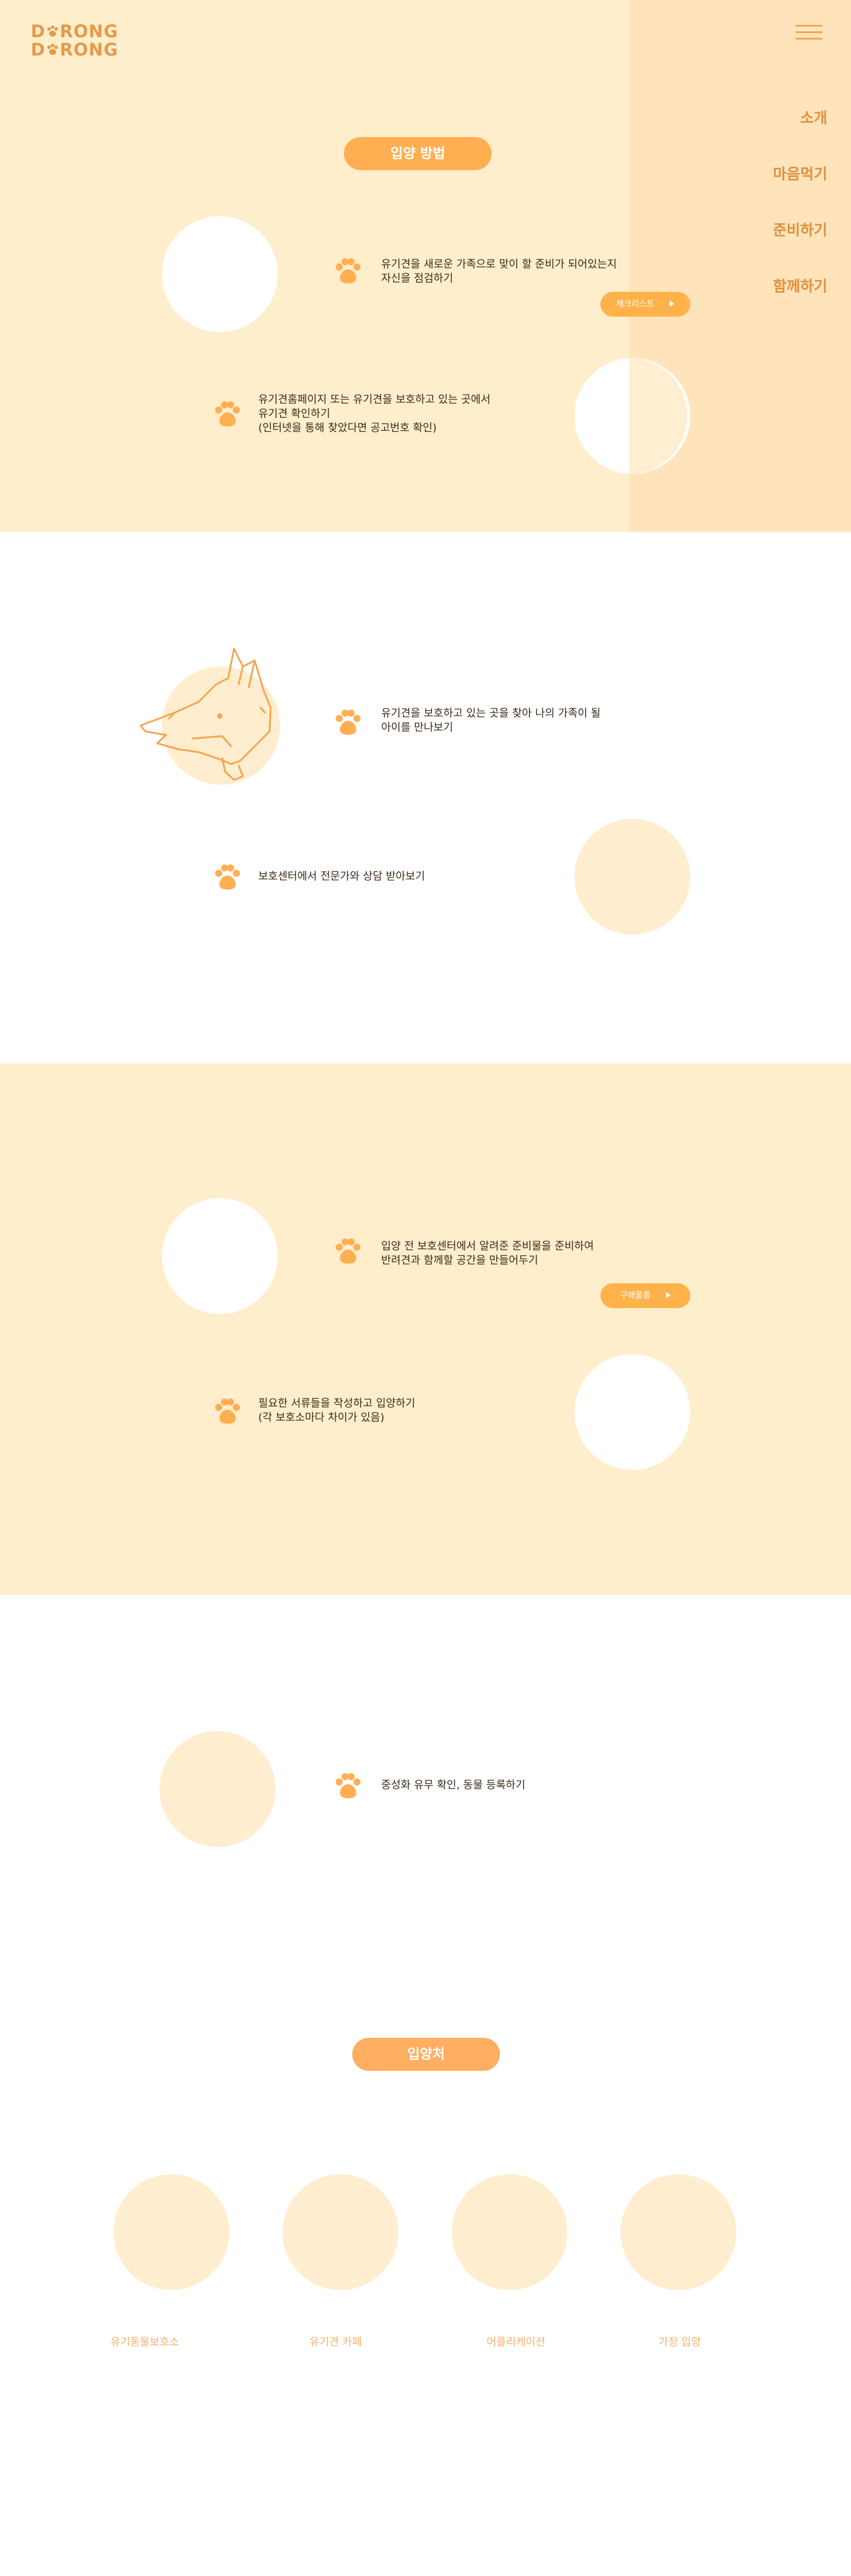 This screenshot has height=2576, width=851. What do you see at coordinates (809, 32) in the screenshot?
I see `hamburger-icon` at bounding box center [809, 32].